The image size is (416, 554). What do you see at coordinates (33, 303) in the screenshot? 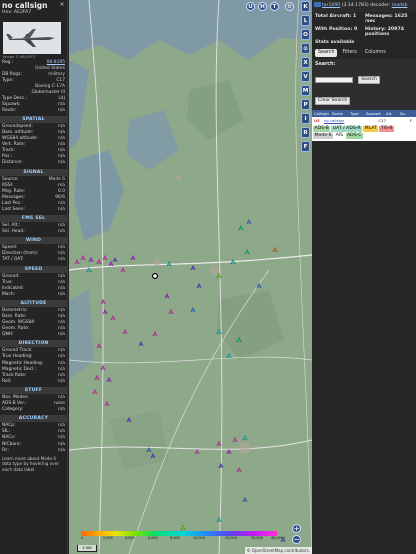
I see `section-header-altitude: ALTITUDE` at bounding box center [33, 303].